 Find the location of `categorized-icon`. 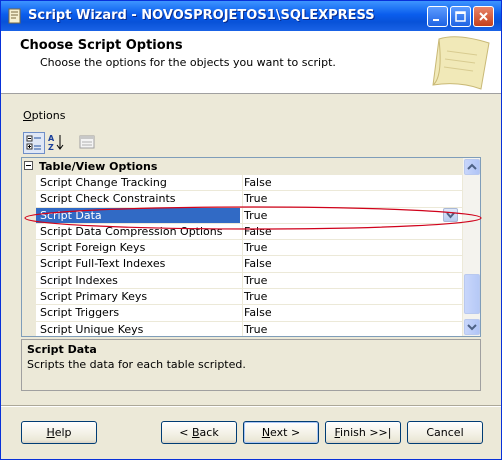

categorized-icon is located at coordinates (33, 142).